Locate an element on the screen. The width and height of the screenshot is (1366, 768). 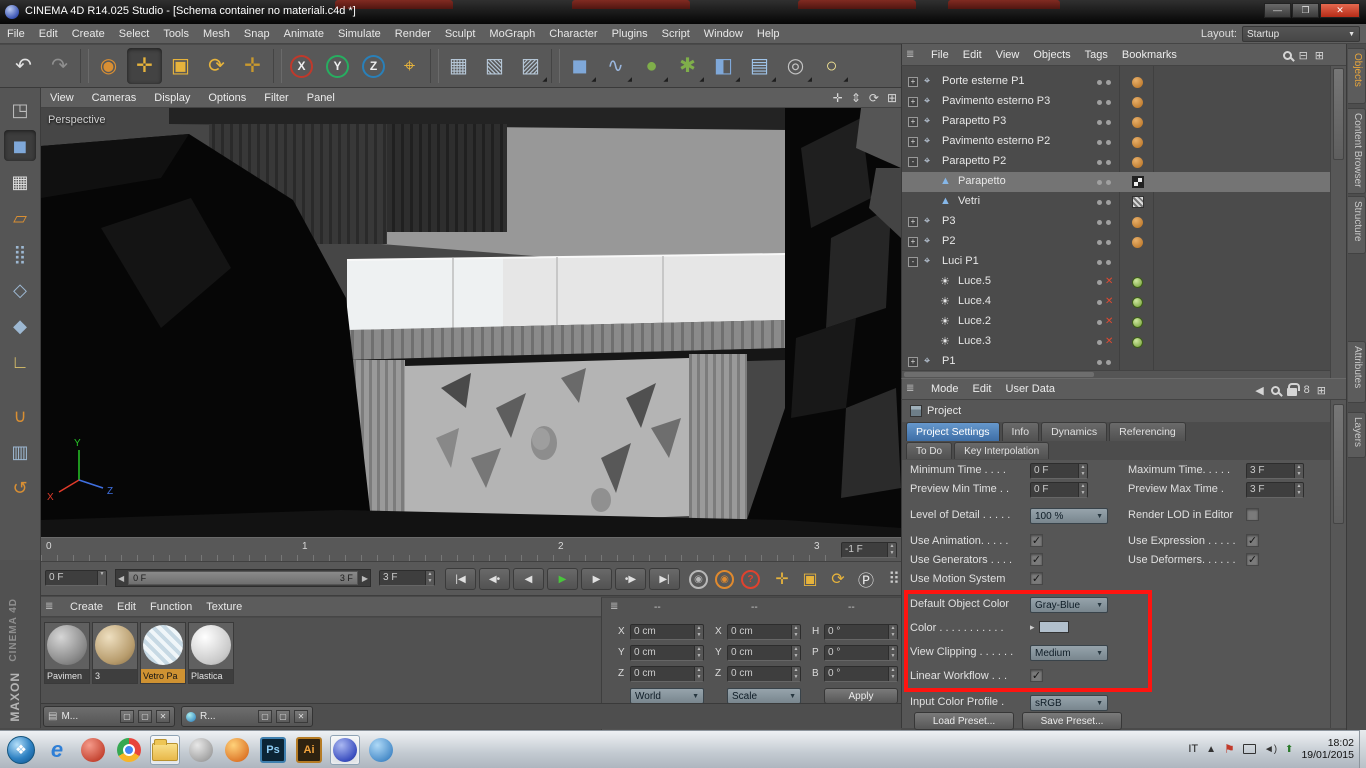
object-row: + ⌖ Pavimento esterno P2 is located at coordinates (1116, 142).